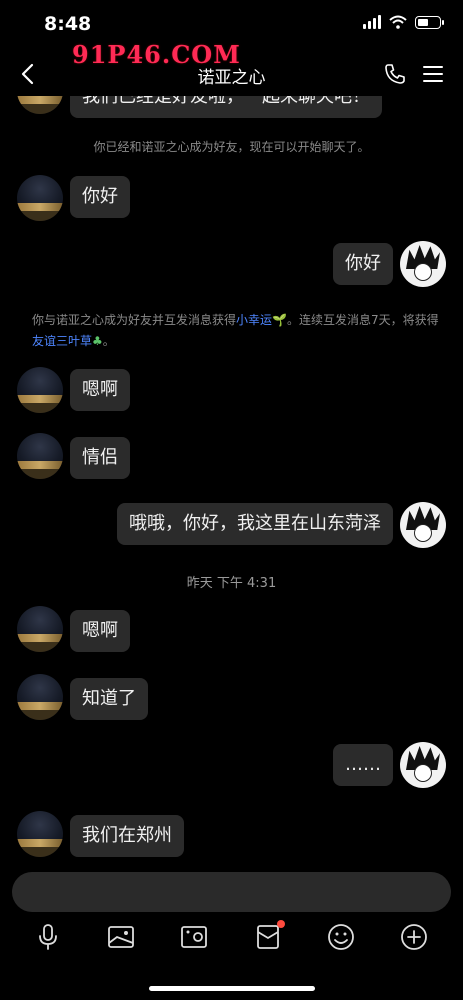  What do you see at coordinates (372, 22) in the screenshot?
I see `signal-icon` at bounding box center [372, 22].